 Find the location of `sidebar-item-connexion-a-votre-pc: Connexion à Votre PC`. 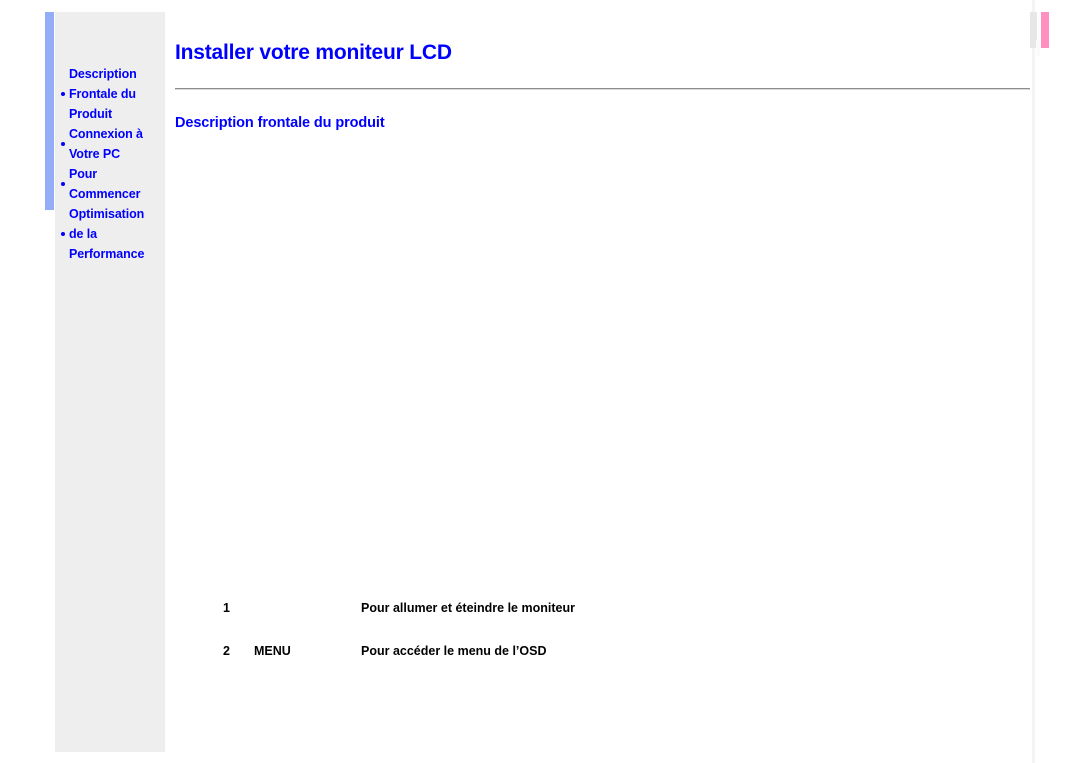

sidebar-item-connexion-a-votre-pc: Connexion à Votre PC is located at coordinates (110, 144).